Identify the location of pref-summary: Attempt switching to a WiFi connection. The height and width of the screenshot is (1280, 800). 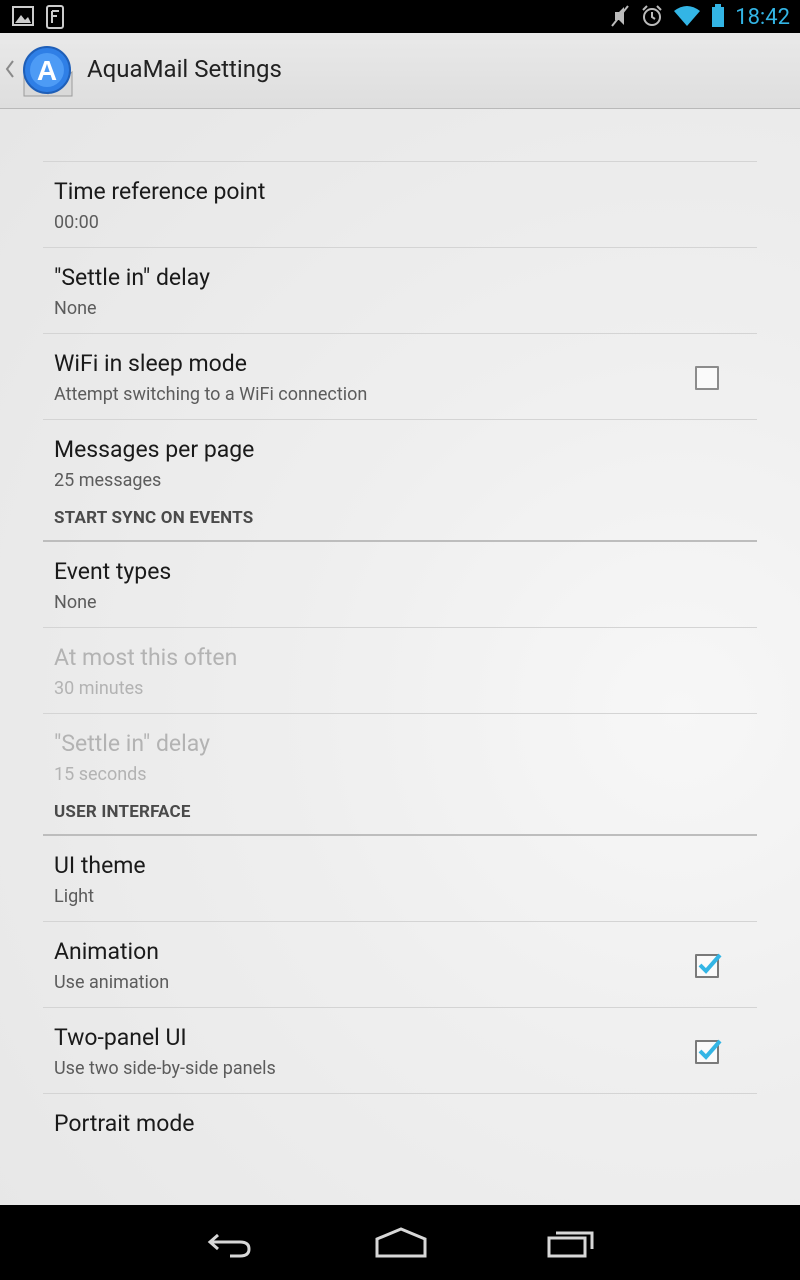
(211, 394).